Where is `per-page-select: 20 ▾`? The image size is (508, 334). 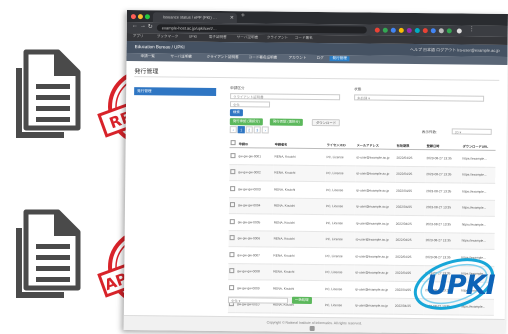 per-page-select: 20 ▾ is located at coordinates (472, 131).